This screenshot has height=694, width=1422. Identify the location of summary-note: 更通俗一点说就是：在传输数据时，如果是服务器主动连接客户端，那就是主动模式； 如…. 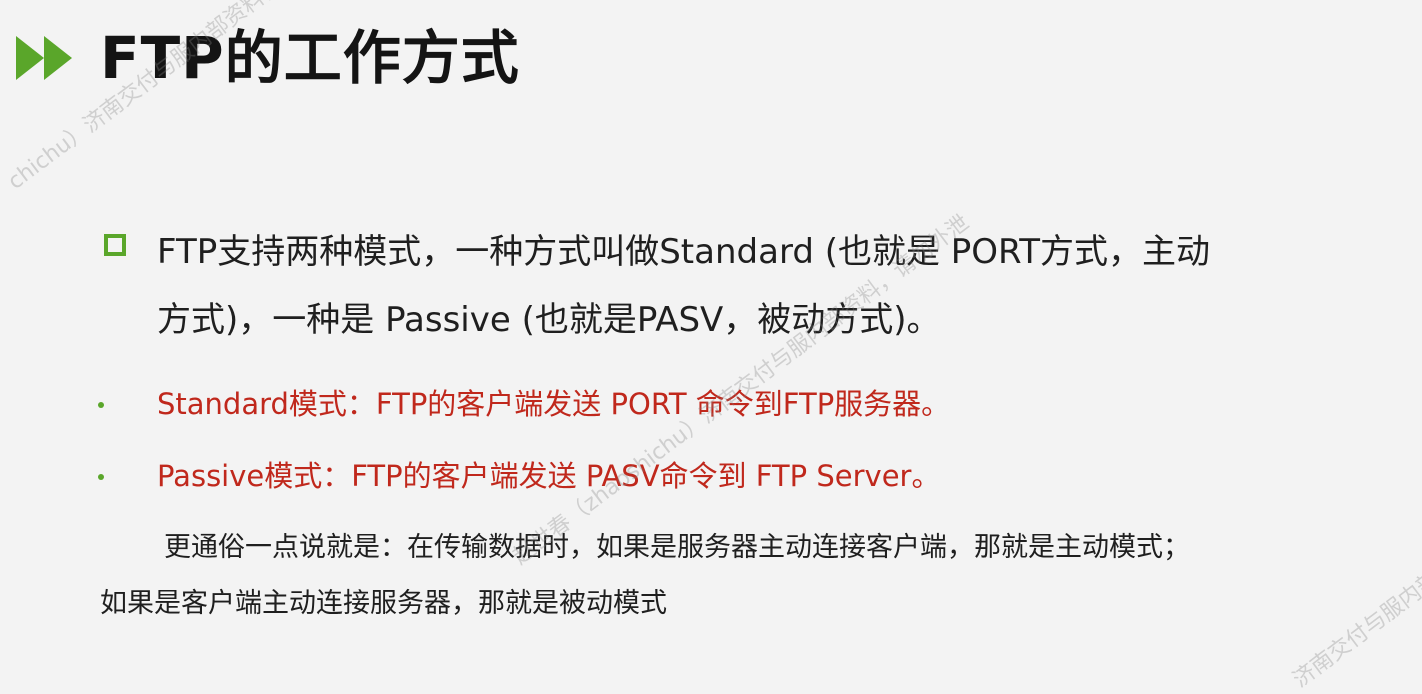
(750, 576).